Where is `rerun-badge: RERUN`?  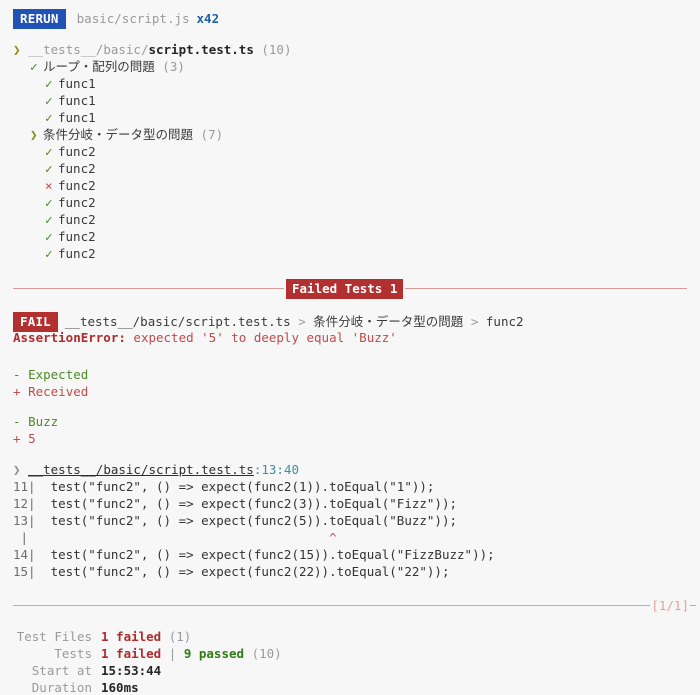 rerun-badge: RERUN is located at coordinates (39, 19).